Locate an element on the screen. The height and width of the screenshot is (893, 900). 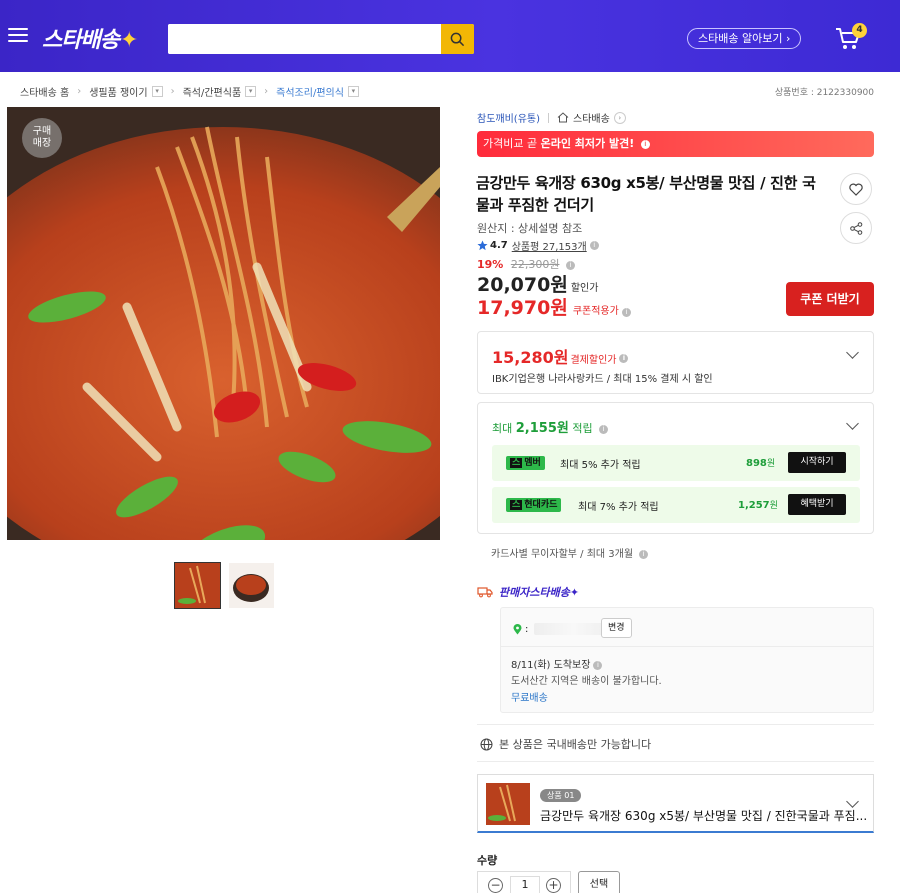
remote-area-notice: 도서산간 지역은 배송이 불가합니다. is located at coordinates (586, 681).